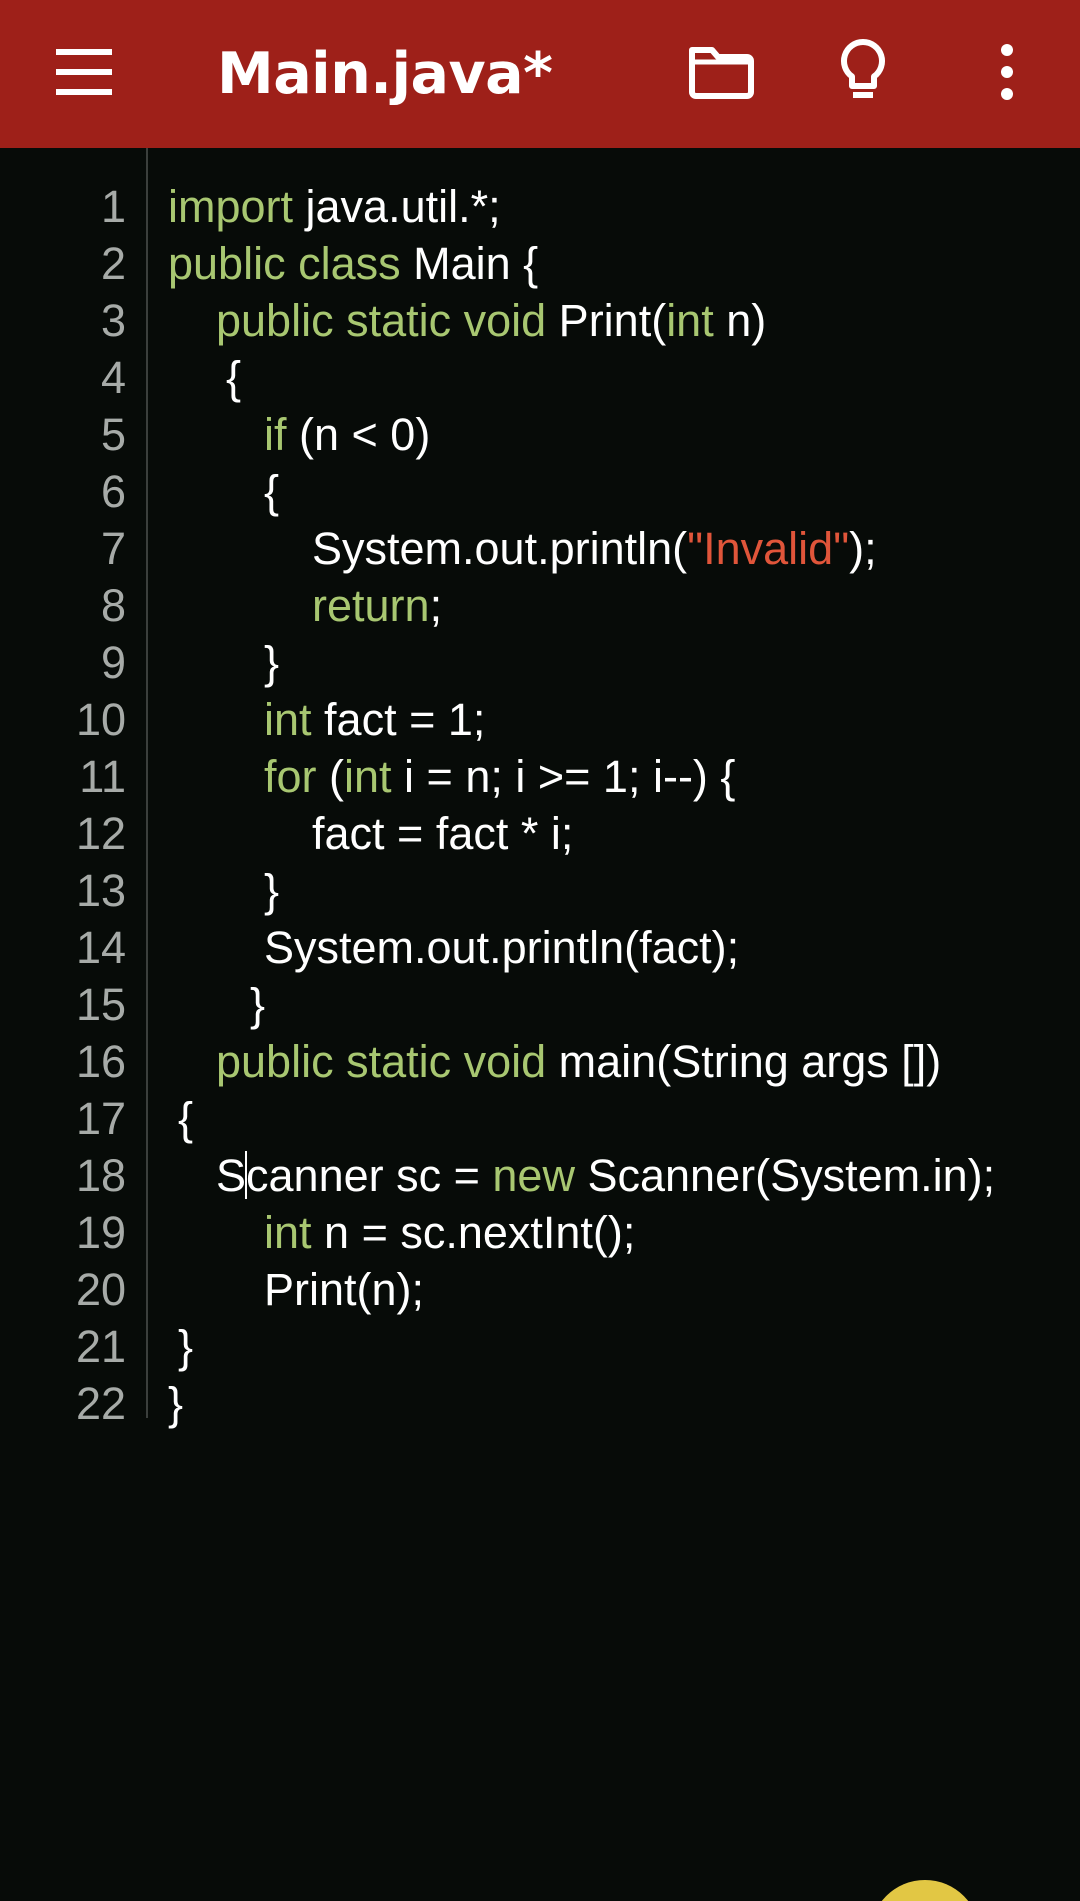 The image size is (1080, 1901). I want to click on line-number: 5, so click(113, 434).